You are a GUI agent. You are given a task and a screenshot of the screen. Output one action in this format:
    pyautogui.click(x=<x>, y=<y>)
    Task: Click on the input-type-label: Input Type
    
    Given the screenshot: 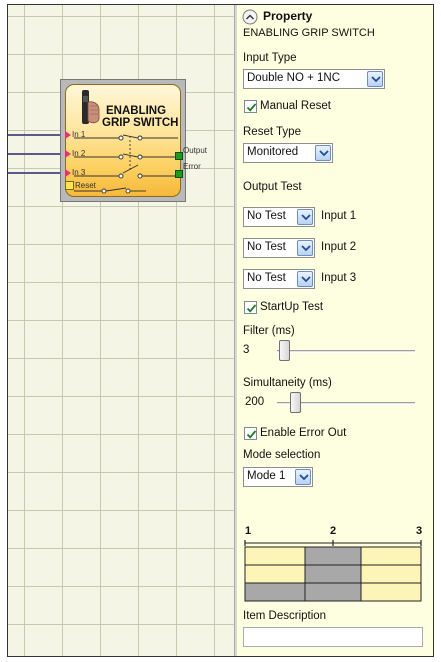 What is the action you would take?
    pyautogui.click(x=270, y=58)
    